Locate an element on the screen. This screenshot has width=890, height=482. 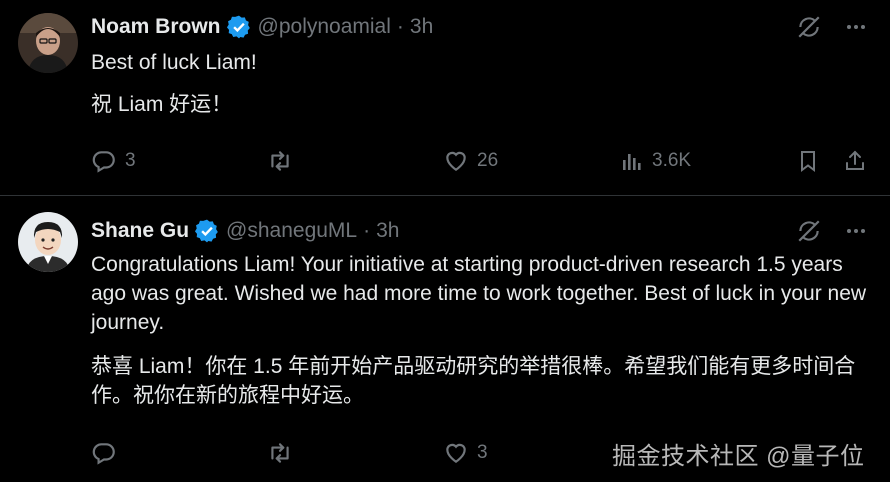
share-button is located at coordinates (855, 161).